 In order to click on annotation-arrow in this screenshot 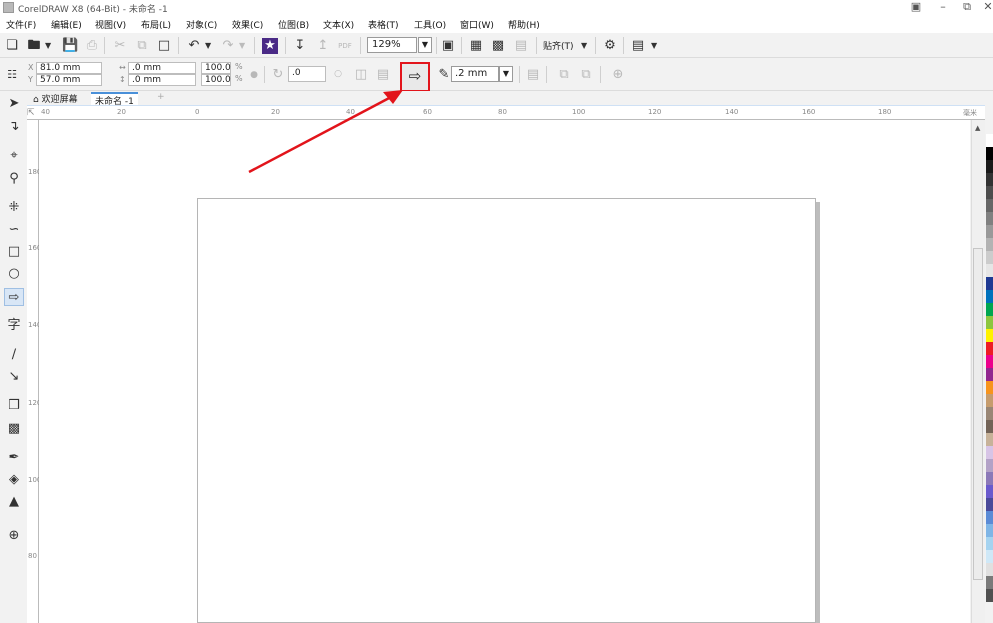, I will do `click(325, 132)`.